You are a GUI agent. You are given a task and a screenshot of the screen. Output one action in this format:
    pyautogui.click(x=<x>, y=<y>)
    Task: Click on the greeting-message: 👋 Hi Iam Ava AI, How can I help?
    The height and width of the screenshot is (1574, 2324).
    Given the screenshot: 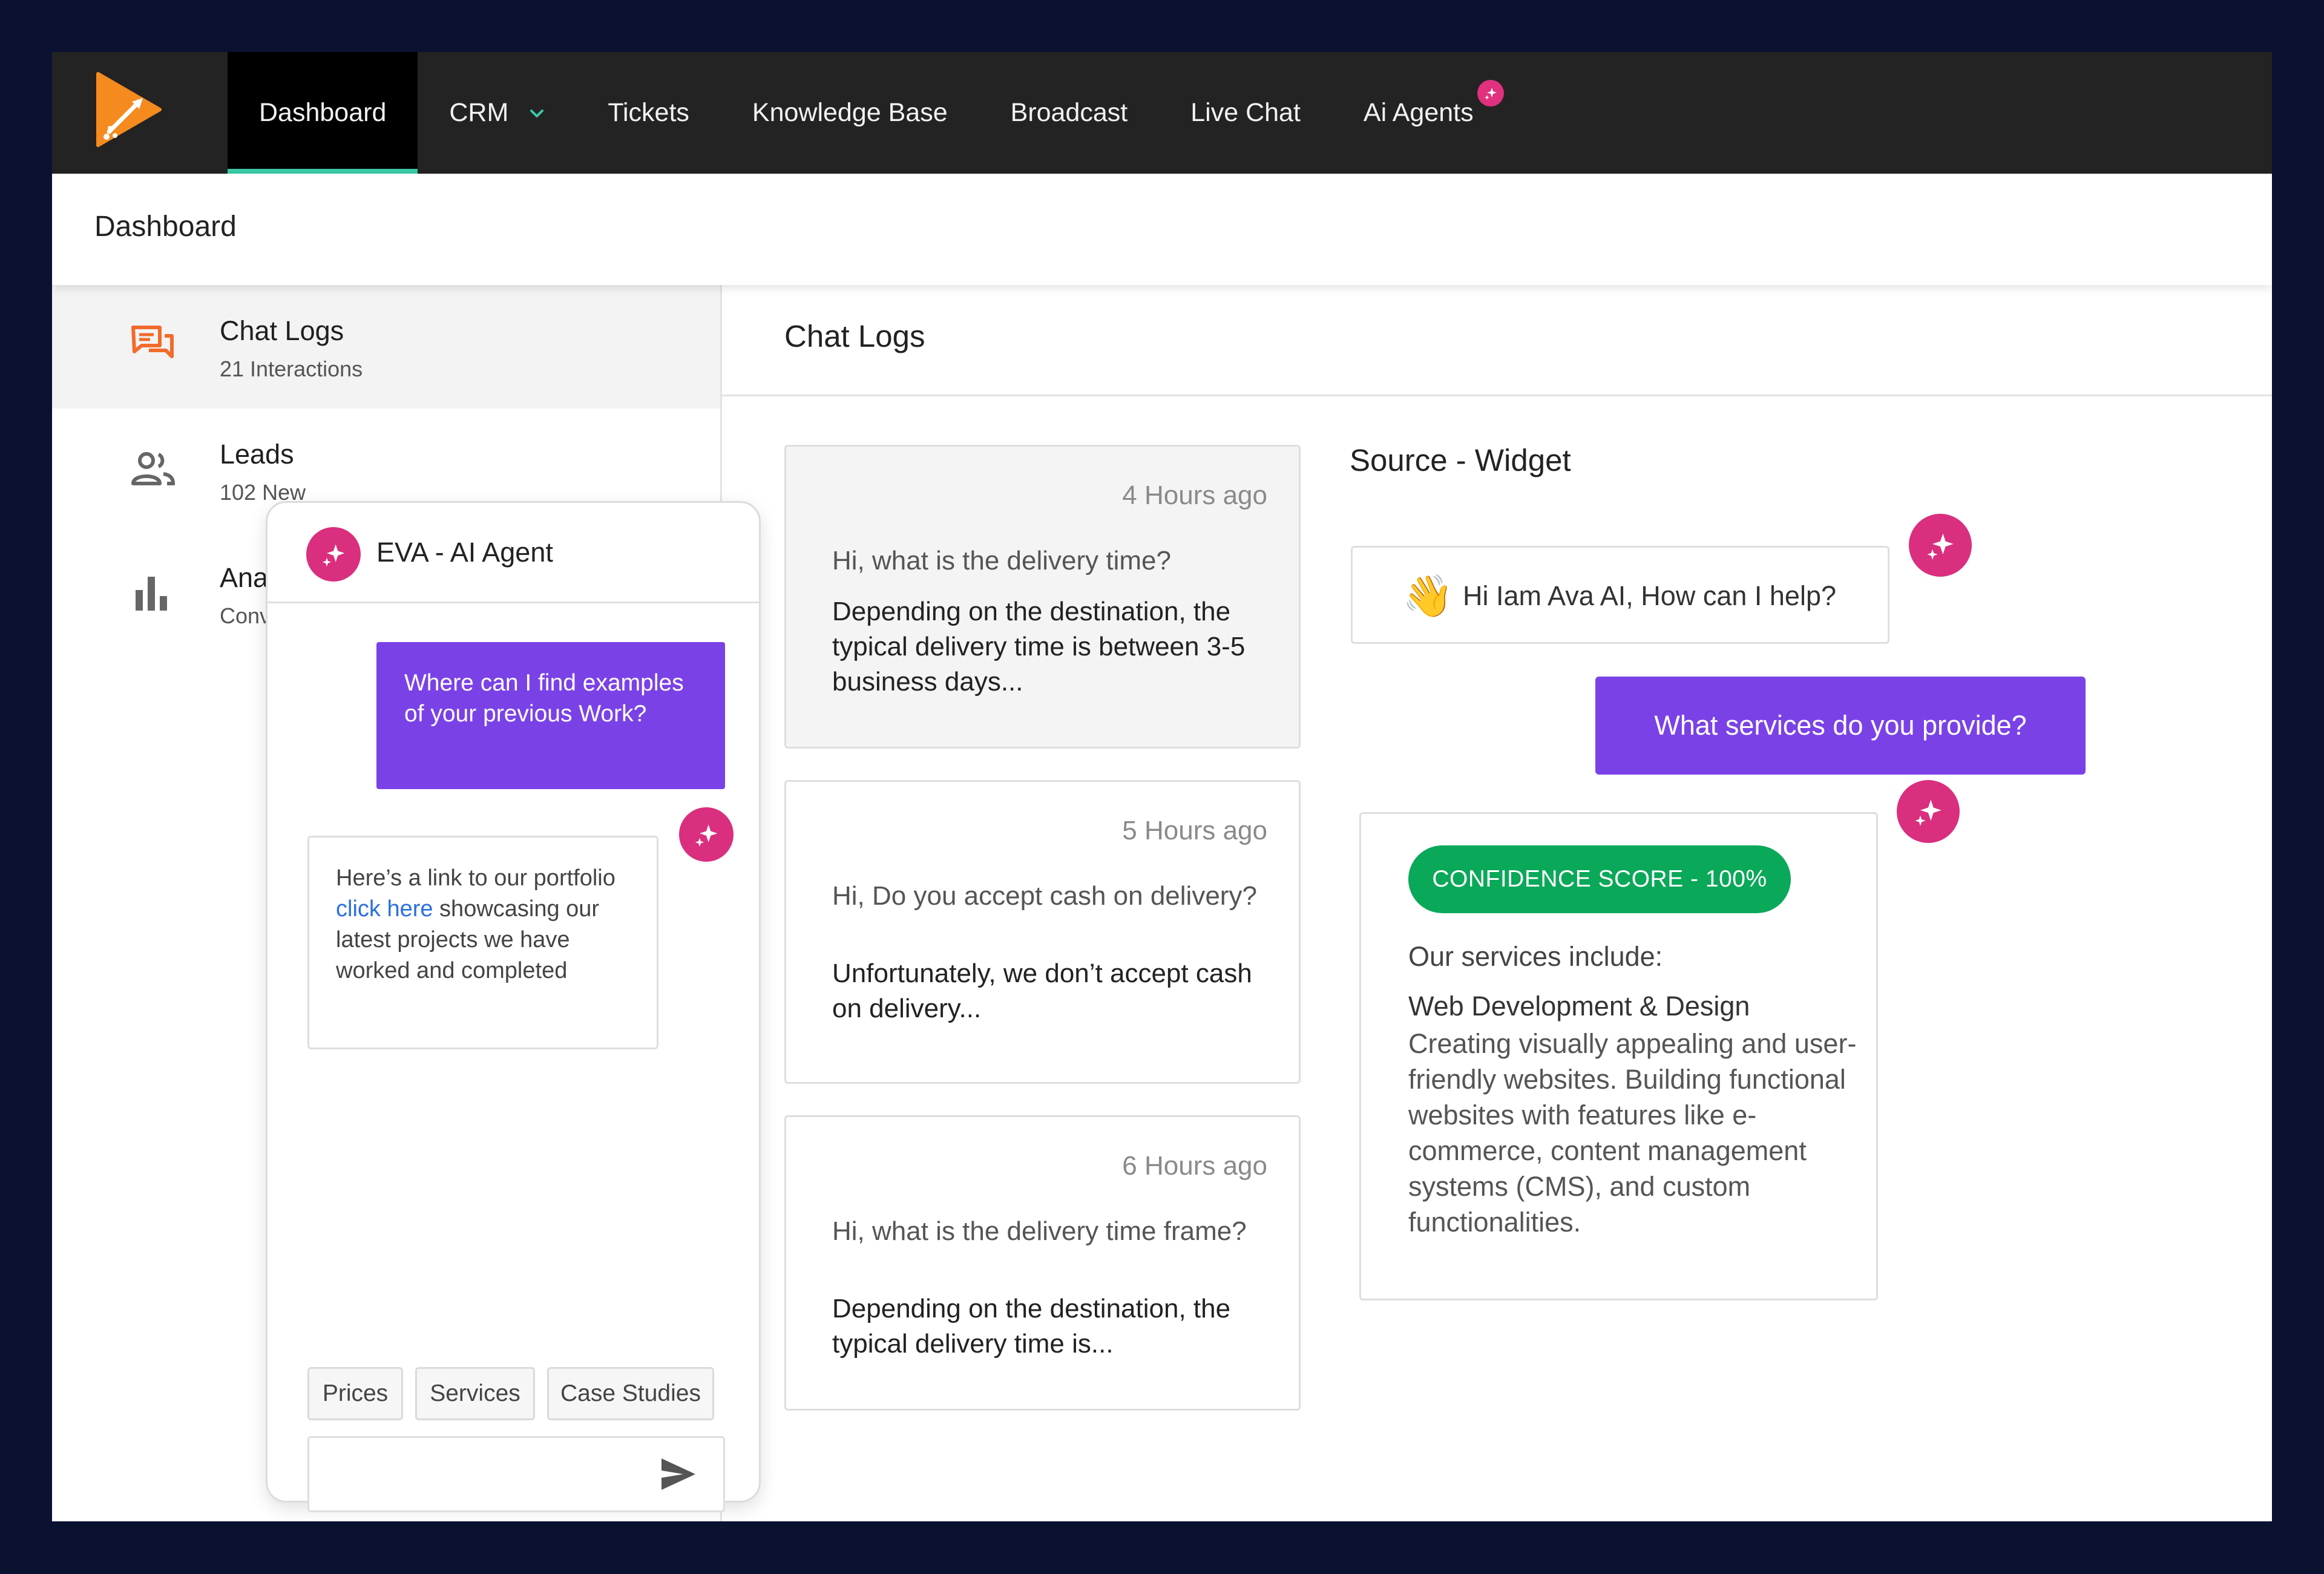 What is the action you would take?
    pyautogui.click(x=1620, y=595)
    